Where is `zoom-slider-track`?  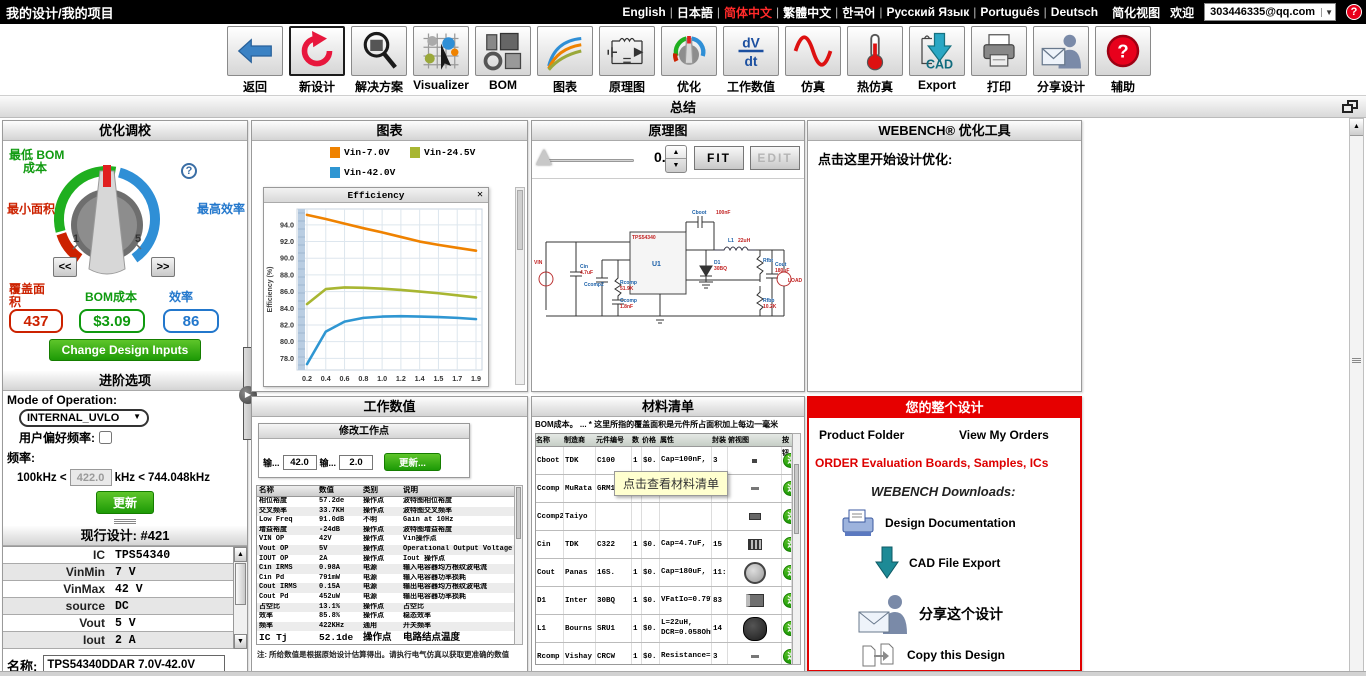
zoom-slider-track is located at coordinates (588, 160).